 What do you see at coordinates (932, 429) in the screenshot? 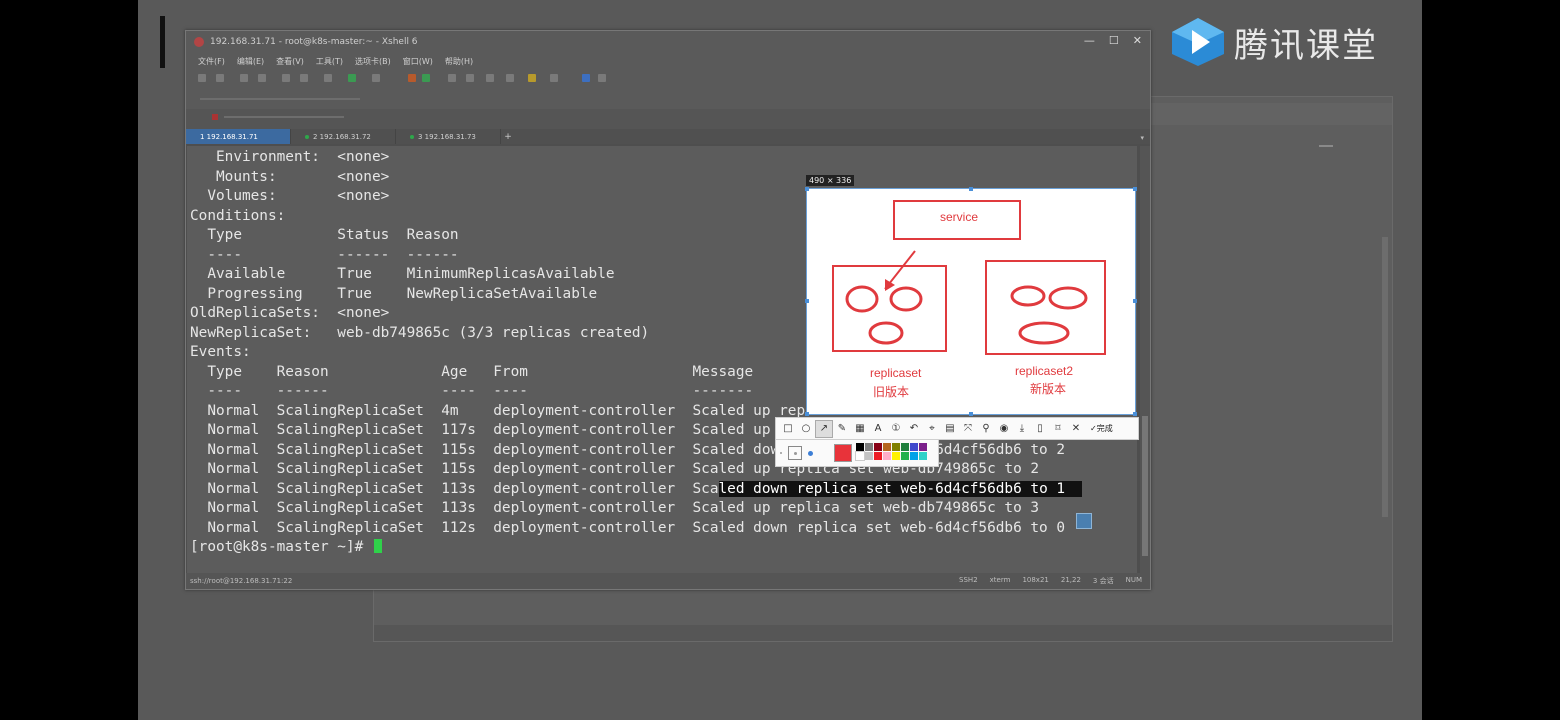
I see `pin-icon: ⌖` at bounding box center [932, 429].